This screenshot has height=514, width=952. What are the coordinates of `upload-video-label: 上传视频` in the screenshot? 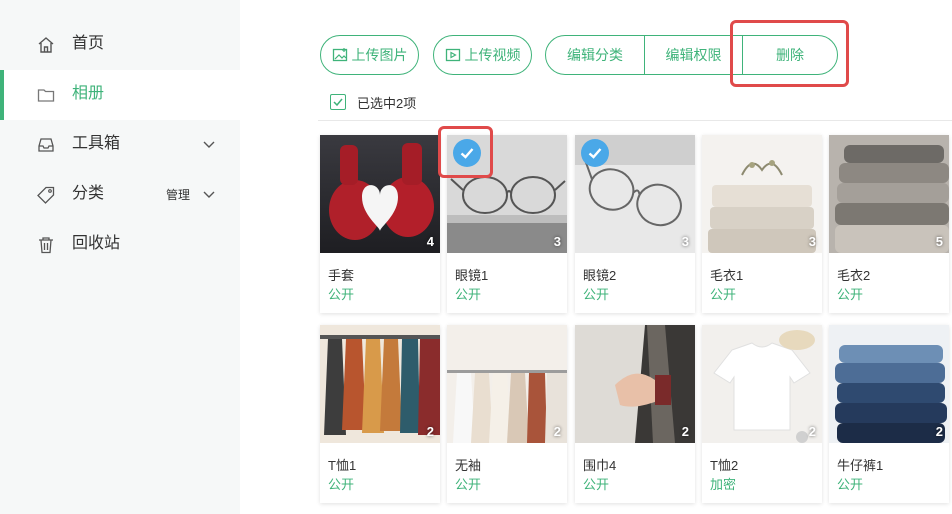 It's located at (492, 55).